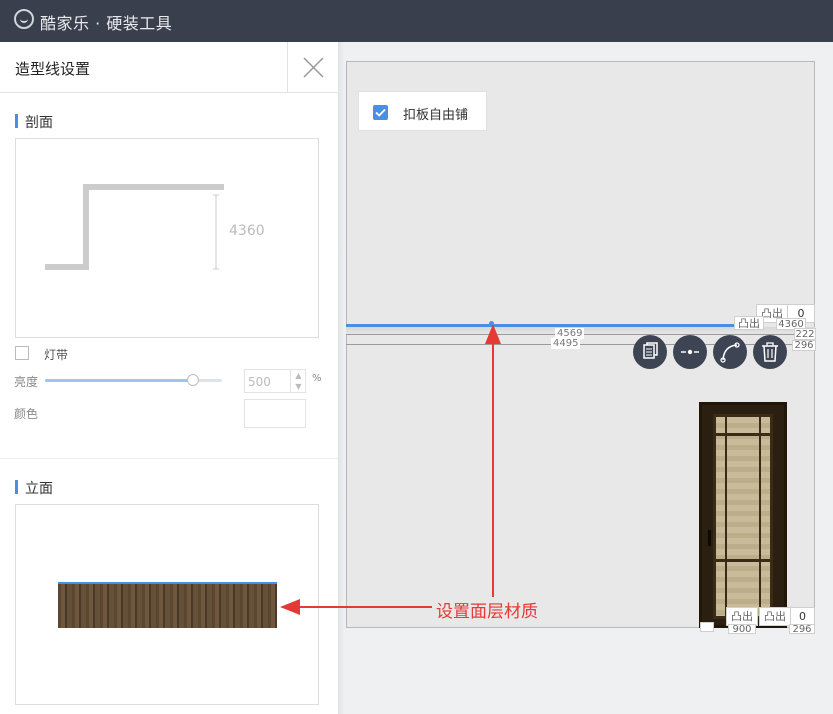 Image resolution: width=833 pixels, height=714 pixels. I want to click on annotation-text: 设置面层材质, so click(487, 612).